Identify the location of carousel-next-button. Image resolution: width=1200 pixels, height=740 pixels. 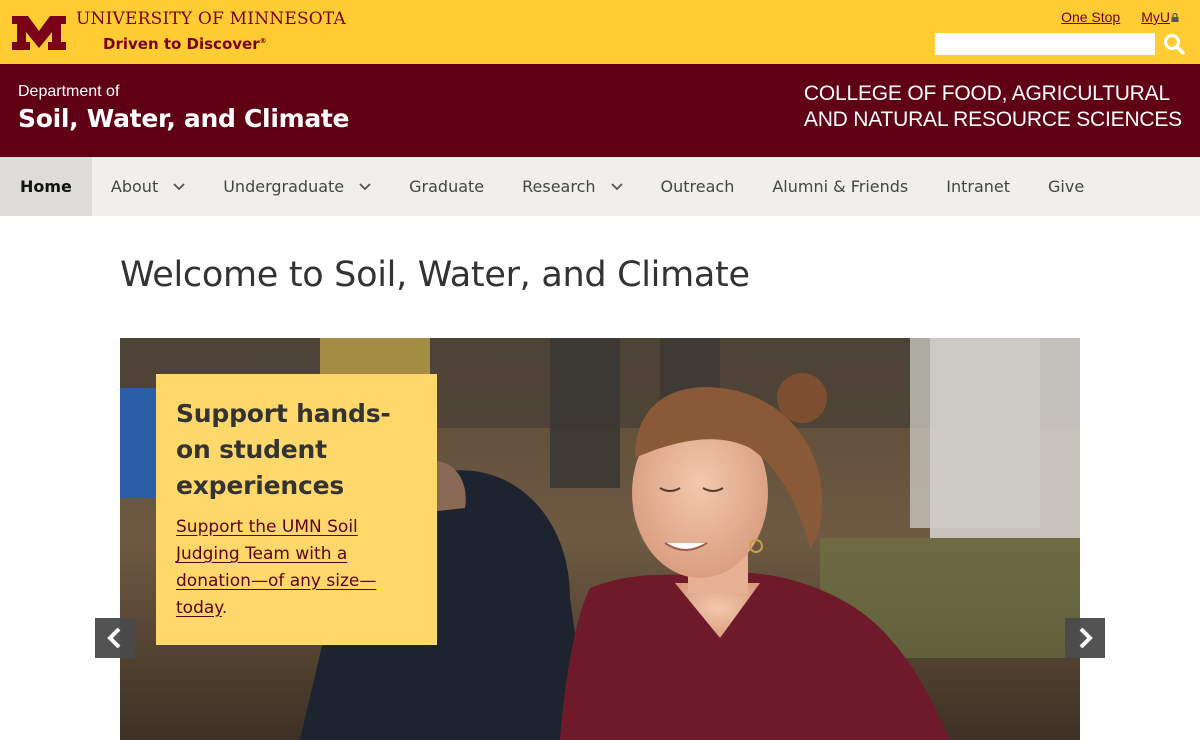
(1085, 638).